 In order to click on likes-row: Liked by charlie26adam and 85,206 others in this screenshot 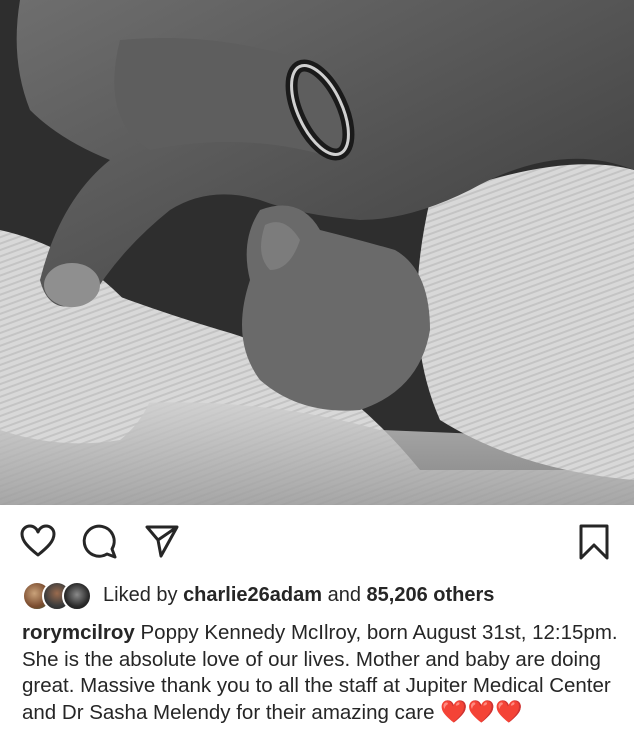, I will do `click(317, 595)`.